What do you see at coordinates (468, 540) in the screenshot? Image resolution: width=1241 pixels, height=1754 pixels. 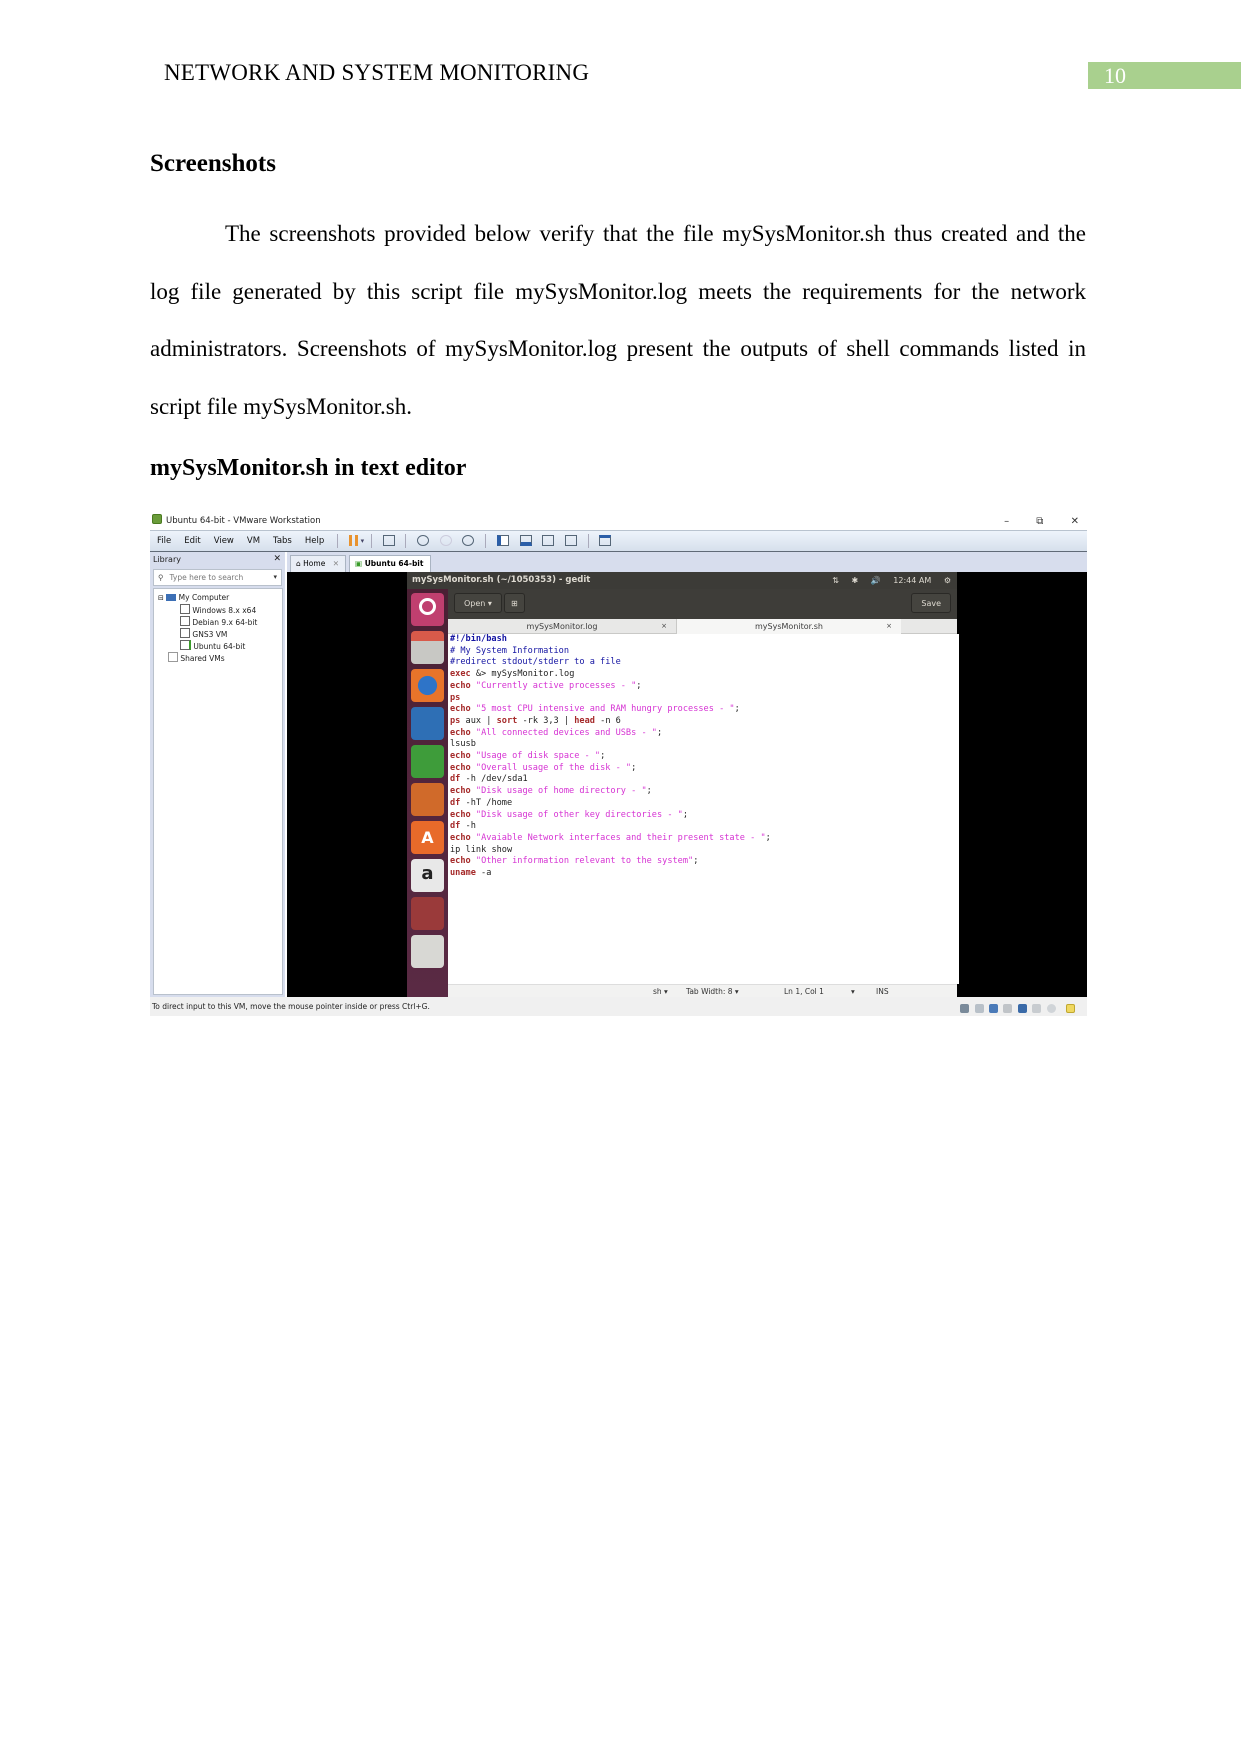 I see `snapshot-manager-icon` at bounding box center [468, 540].